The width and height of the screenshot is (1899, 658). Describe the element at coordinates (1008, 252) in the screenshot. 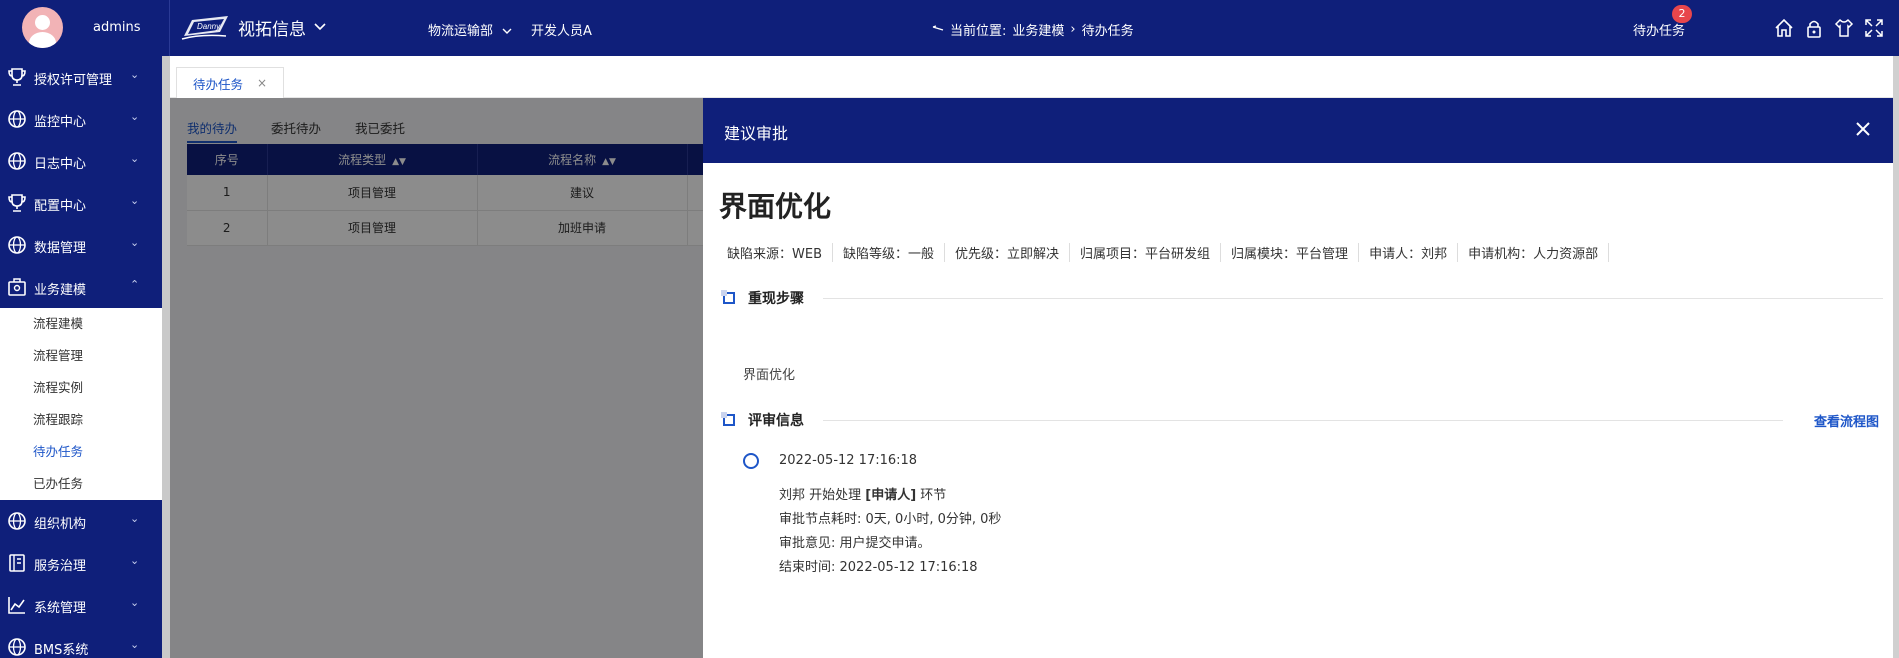

I see `meta-priority: 优先级：立即解决` at that location.